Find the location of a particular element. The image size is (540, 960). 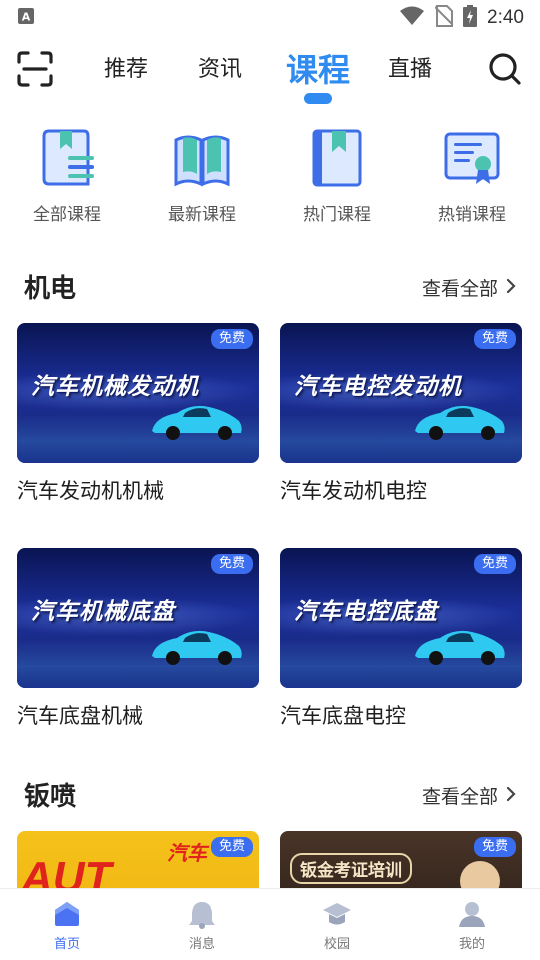

course-thumbnail: 汽车电控底盘 免费 is located at coordinates (401, 618).